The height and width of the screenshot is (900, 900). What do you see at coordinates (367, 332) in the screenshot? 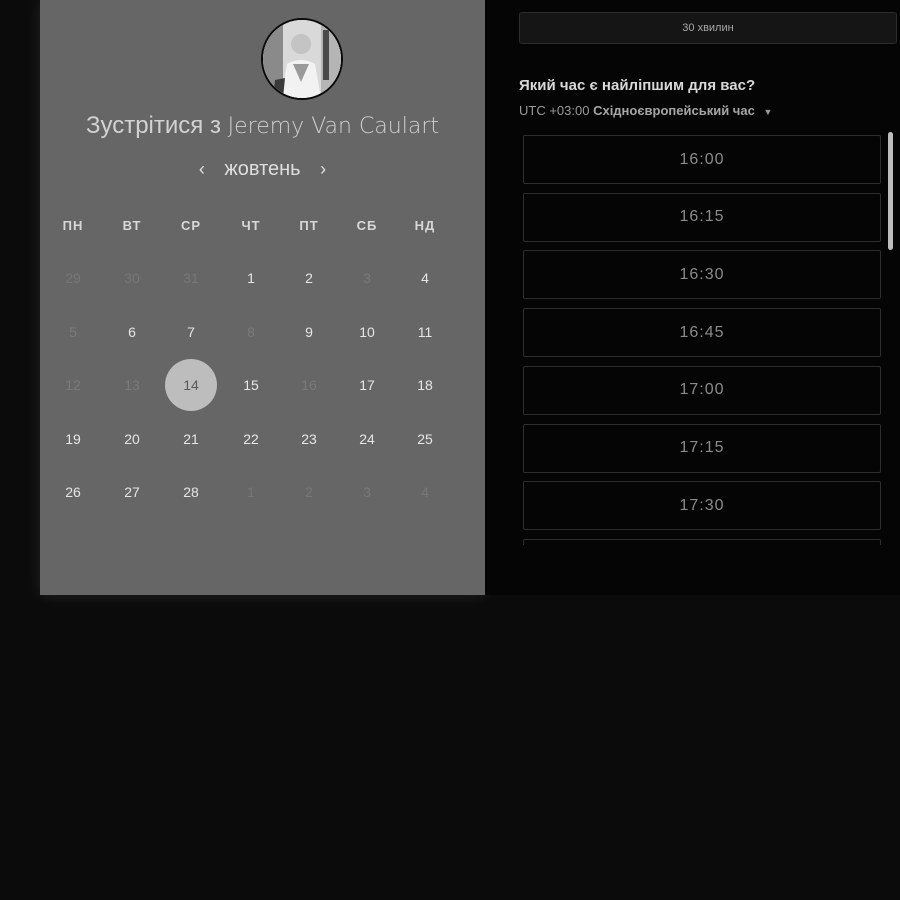
I see `calendar-day: 10` at bounding box center [367, 332].